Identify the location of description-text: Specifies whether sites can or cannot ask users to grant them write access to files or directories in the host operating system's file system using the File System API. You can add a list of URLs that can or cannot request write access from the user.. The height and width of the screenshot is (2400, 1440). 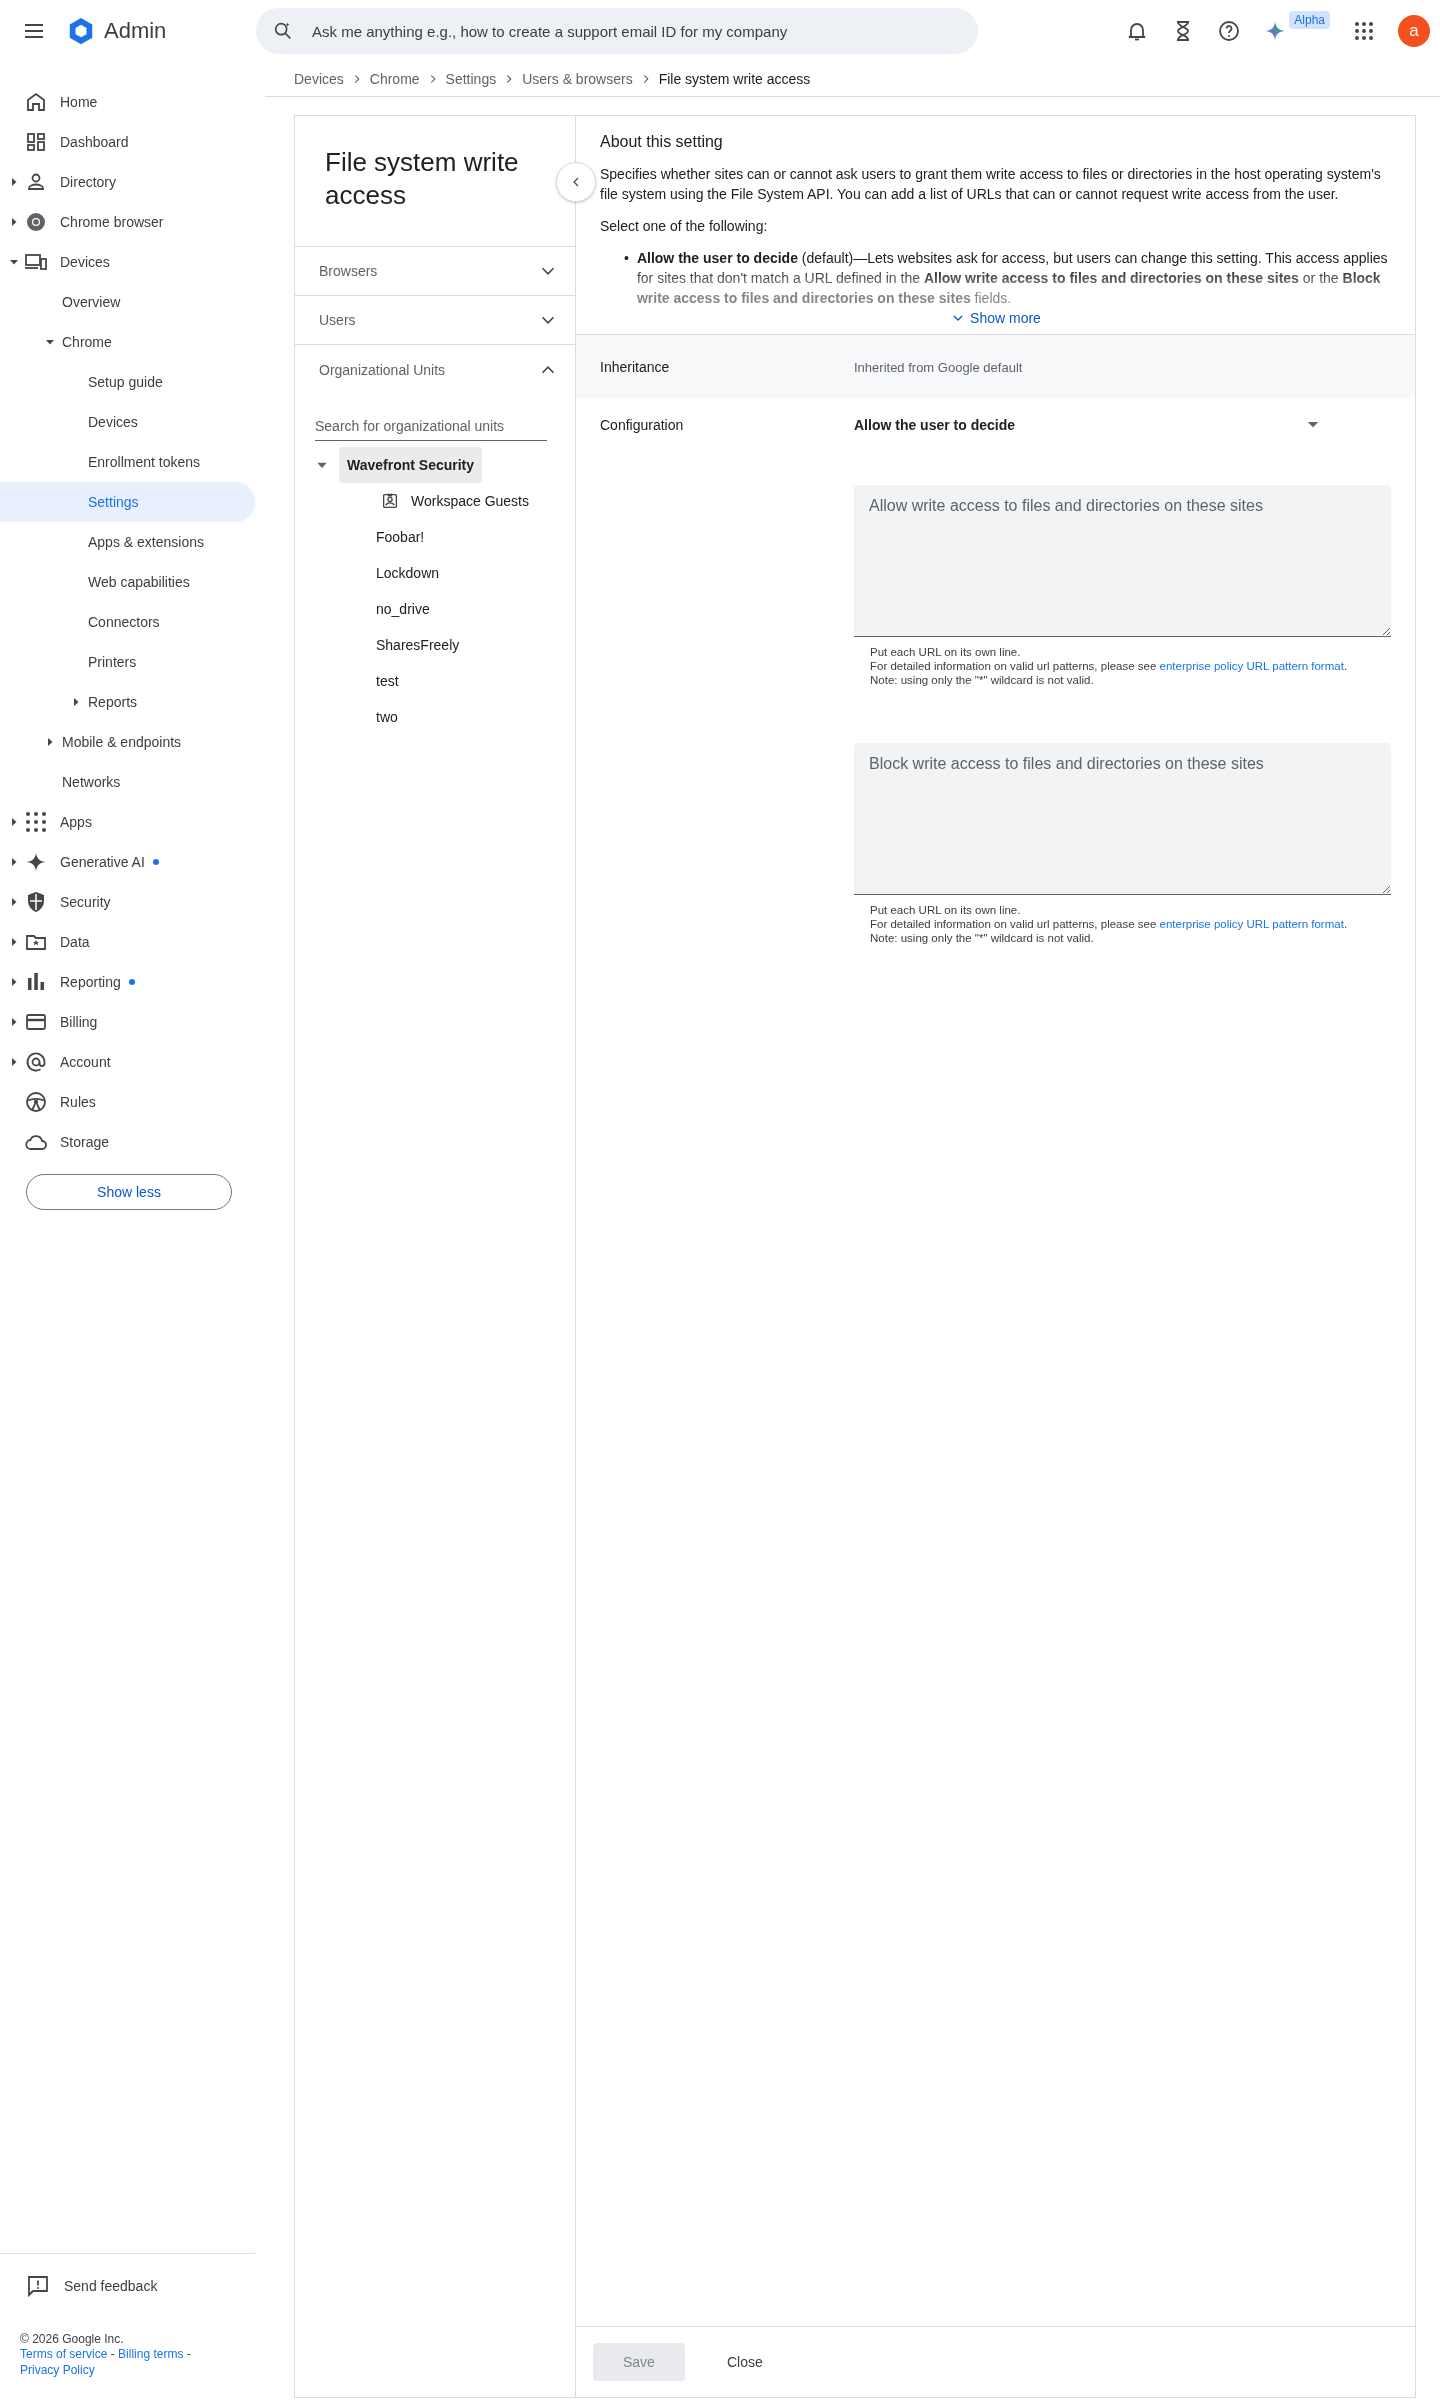
(991, 184).